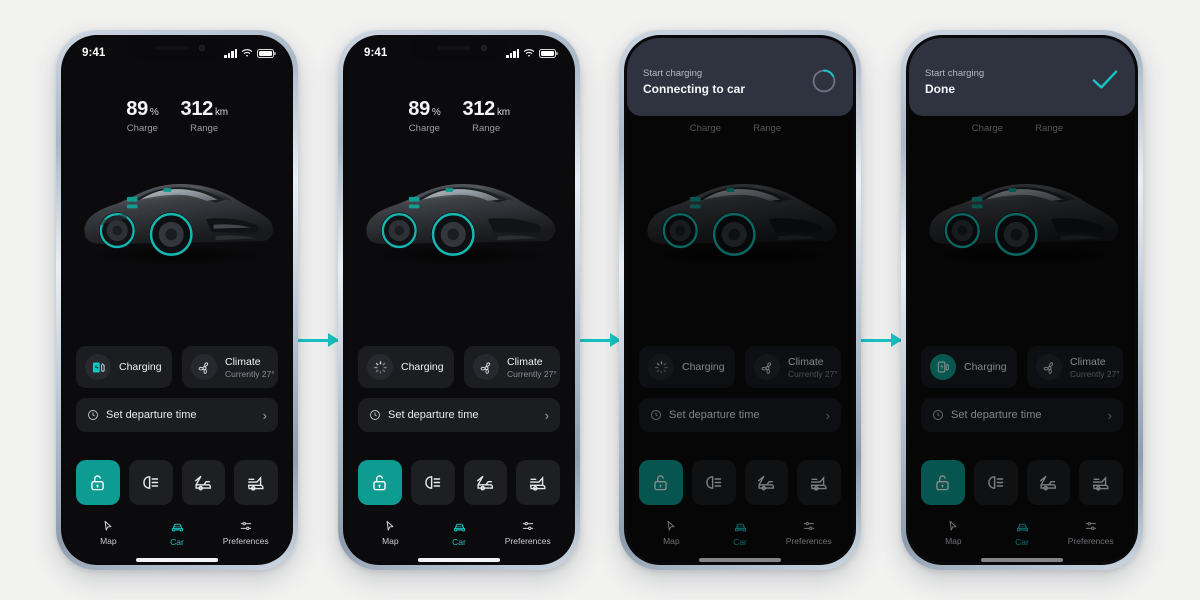 The width and height of the screenshot is (1200, 600). What do you see at coordinates (1024, 225) in the screenshot?
I see `car-render-svg` at bounding box center [1024, 225].